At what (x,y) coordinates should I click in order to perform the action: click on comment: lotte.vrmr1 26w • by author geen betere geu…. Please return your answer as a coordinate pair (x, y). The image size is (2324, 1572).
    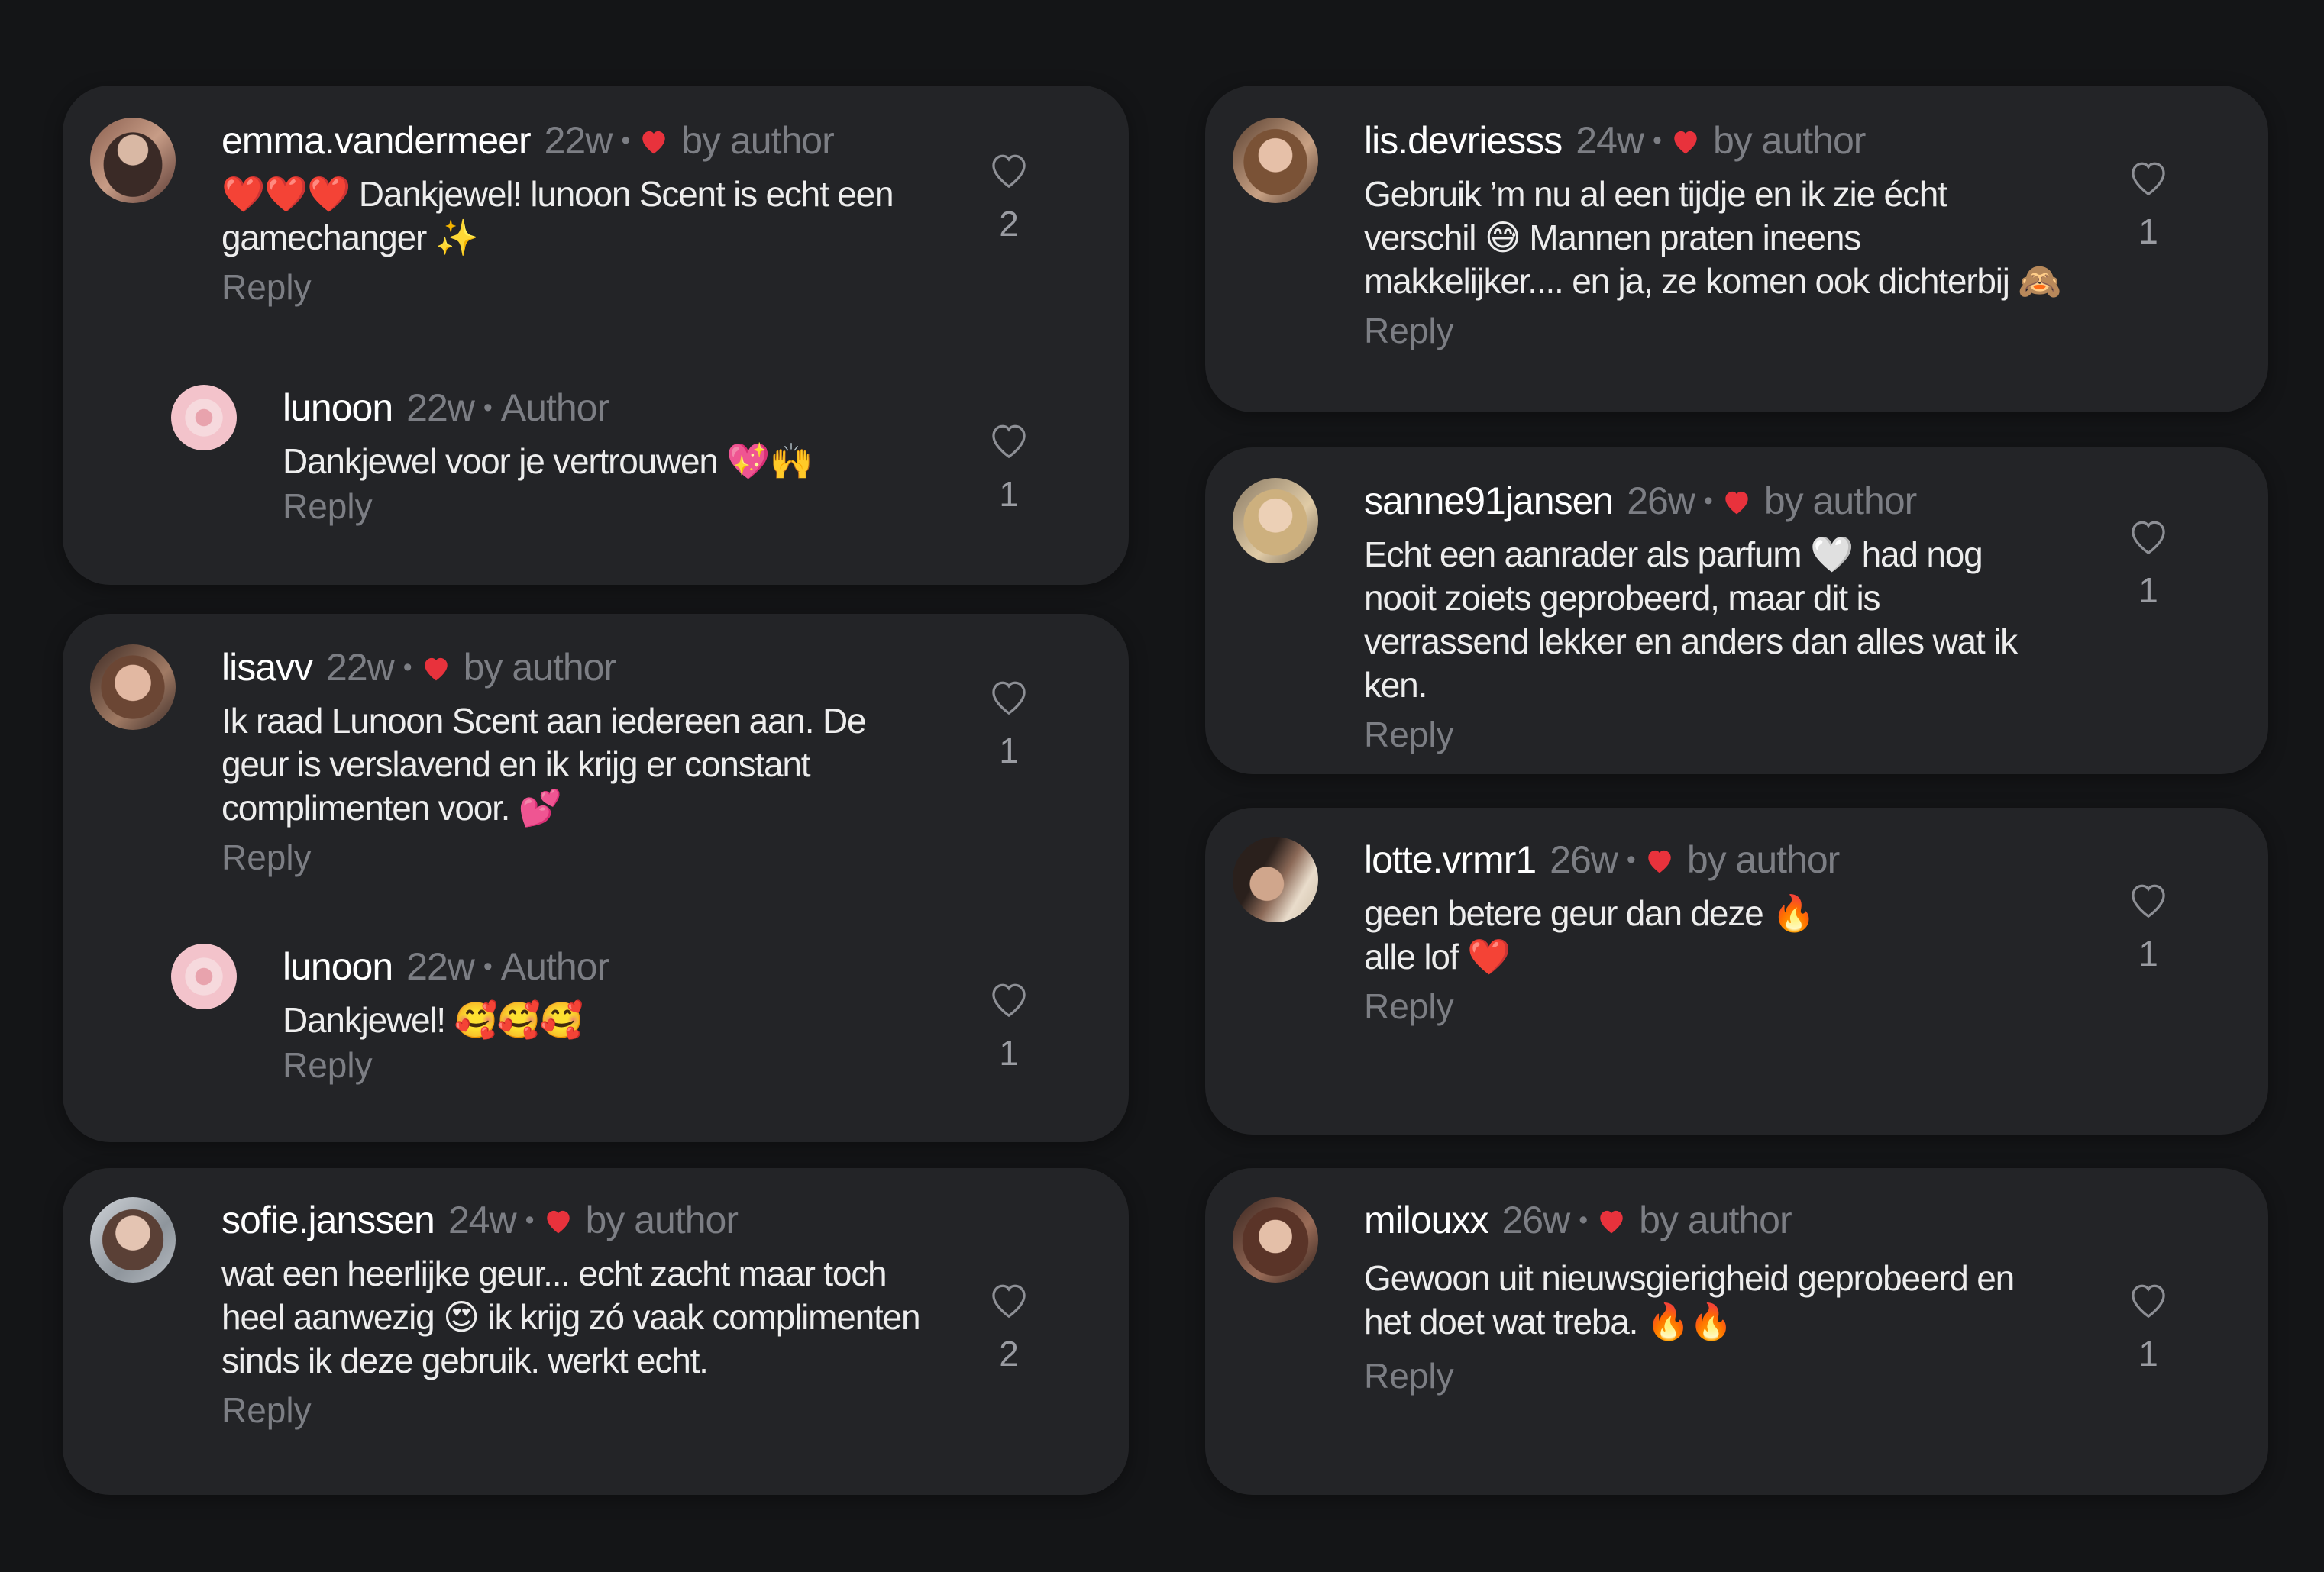
    Looking at the image, I should click on (1737, 974).